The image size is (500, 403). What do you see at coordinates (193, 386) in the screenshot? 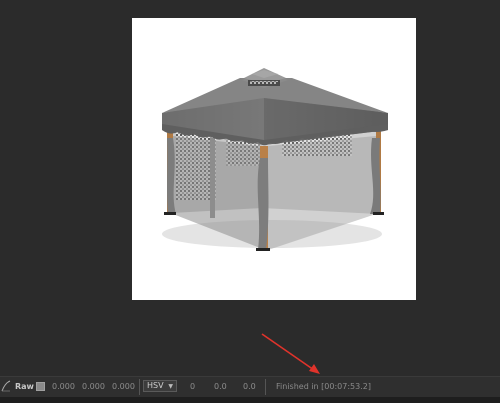
I see `hsv-value-h: 0` at bounding box center [193, 386].